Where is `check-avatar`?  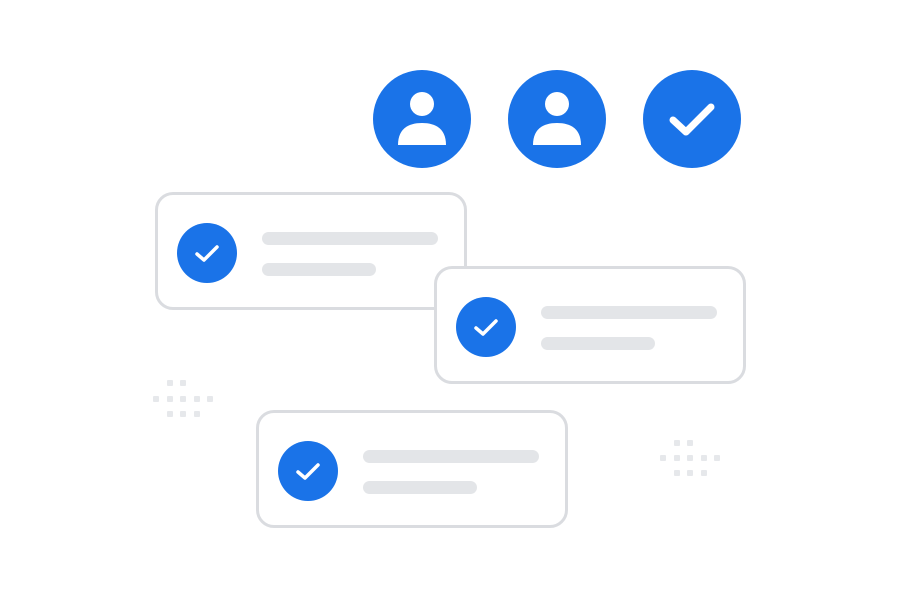 check-avatar is located at coordinates (692, 119).